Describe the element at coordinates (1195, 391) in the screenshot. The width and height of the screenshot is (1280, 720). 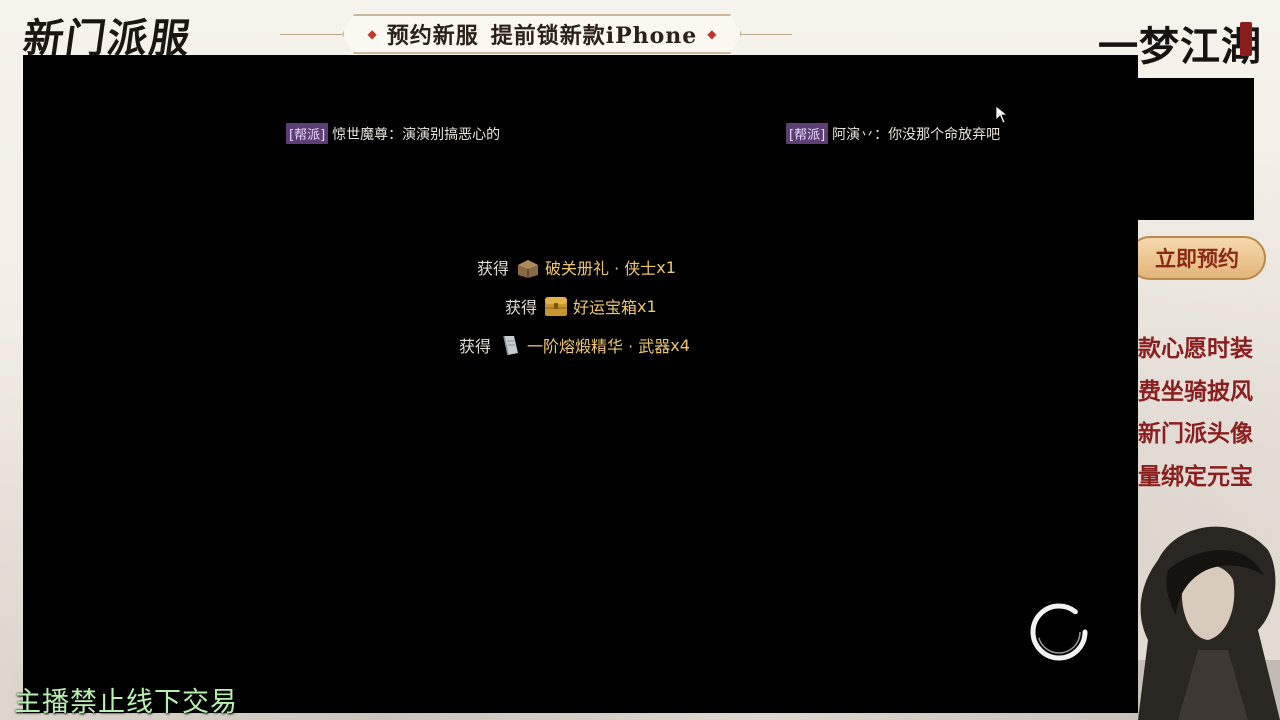
I see `promo-item: 费坐骑披风` at that location.